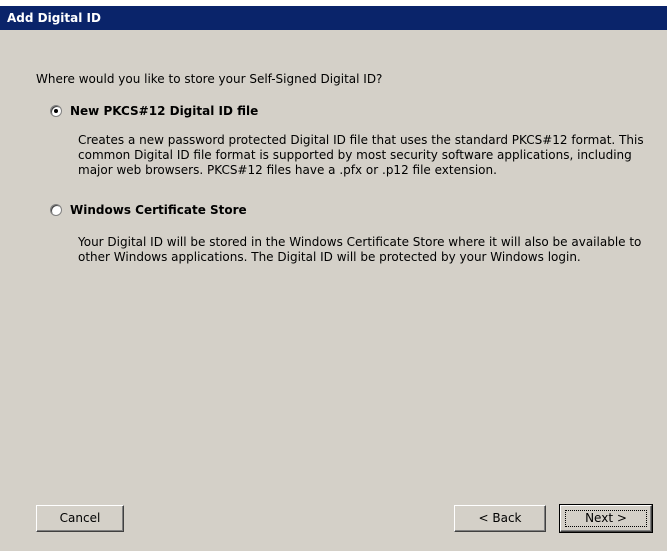 The height and width of the screenshot is (551, 667). I want to click on option-pkcs12-file: New PKCS#12 Digital ID file, so click(154, 111).